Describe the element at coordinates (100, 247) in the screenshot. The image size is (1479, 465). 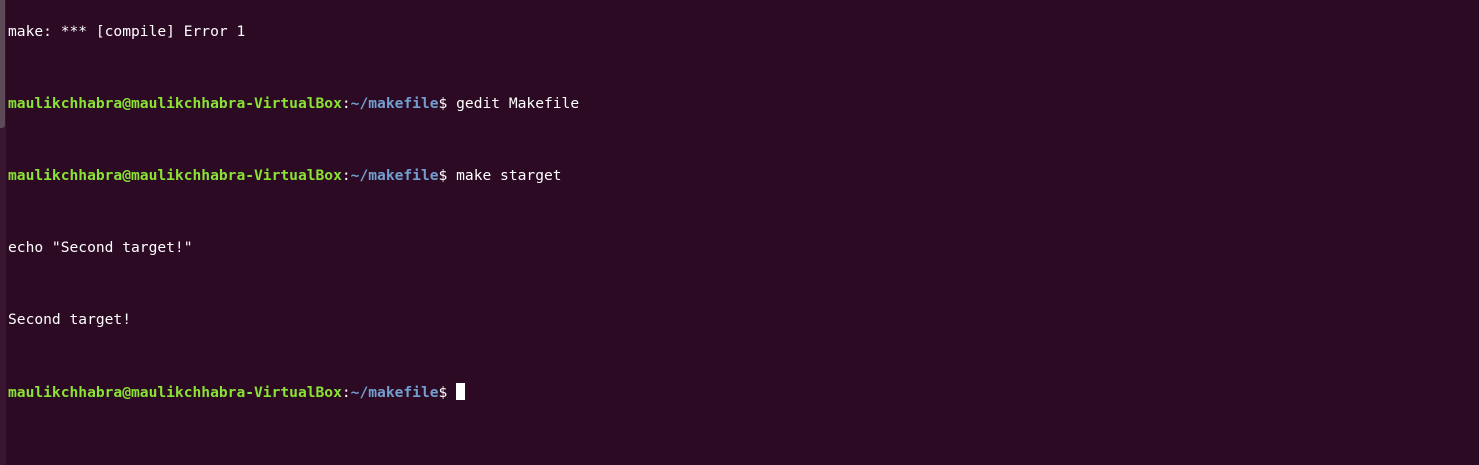
I see `output-line: echo "Second target!"` at that location.